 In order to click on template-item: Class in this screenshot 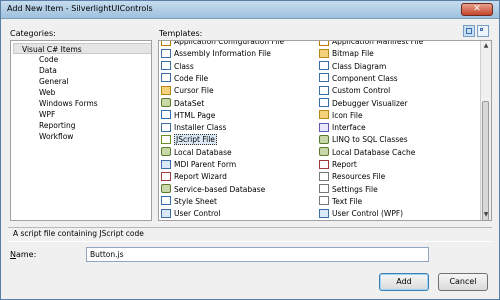, I will do `click(177, 67)`.